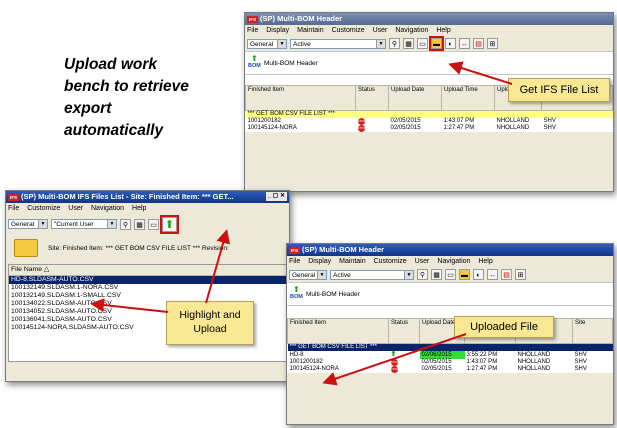 This screenshot has height=428, width=617. What do you see at coordinates (468, 98) in the screenshot?
I see `col-upload-time: Upload Time` at bounding box center [468, 98].